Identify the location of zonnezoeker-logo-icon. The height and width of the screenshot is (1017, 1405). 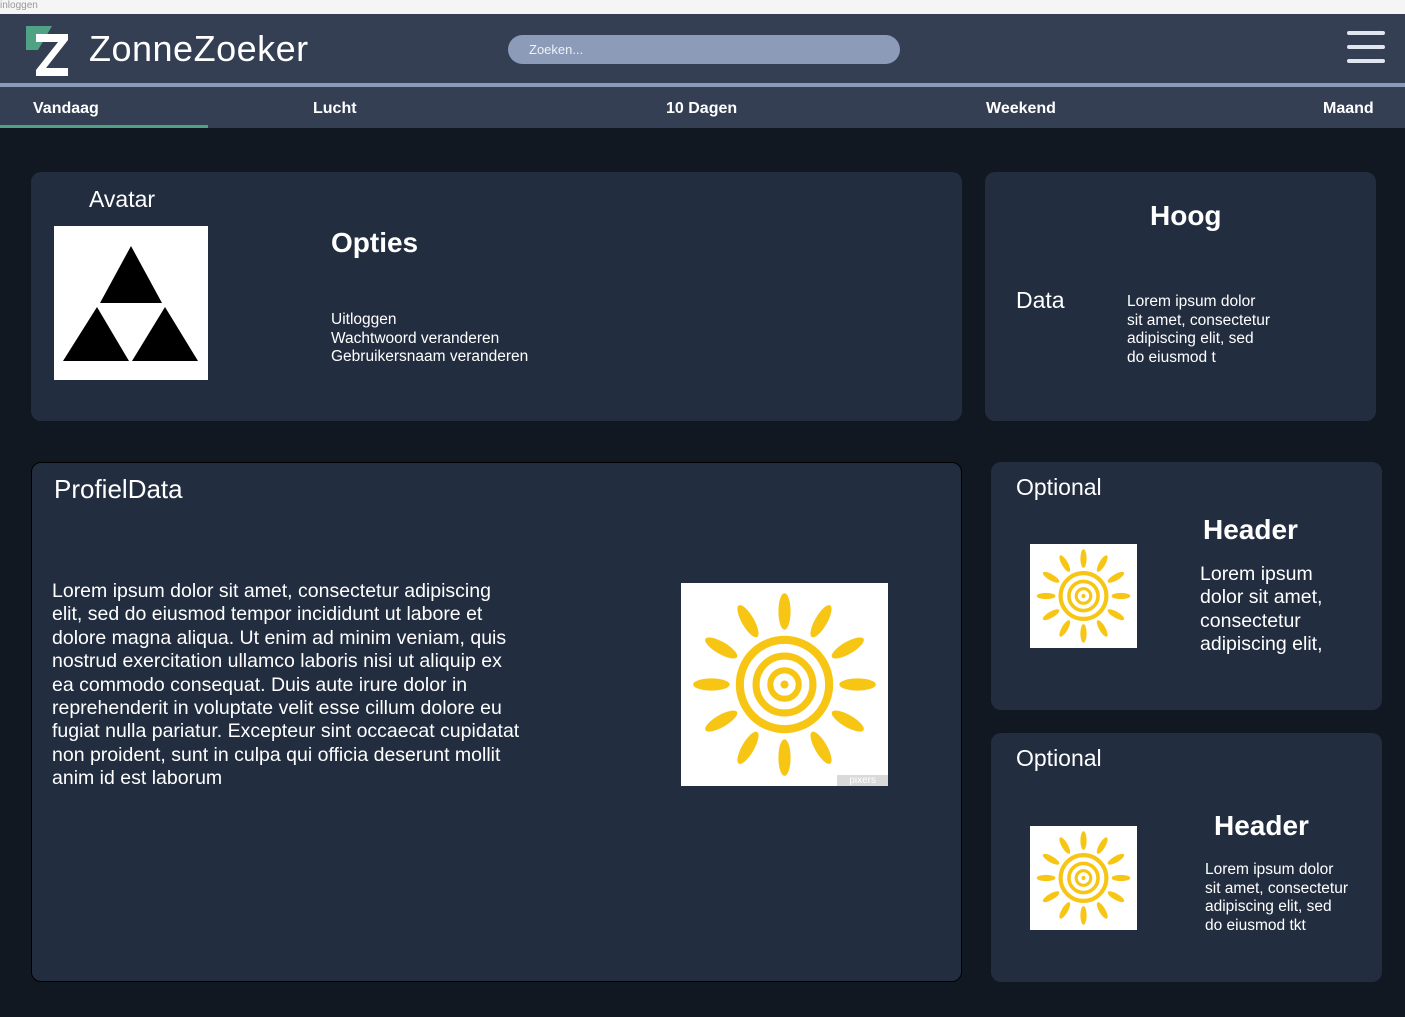
(47, 50).